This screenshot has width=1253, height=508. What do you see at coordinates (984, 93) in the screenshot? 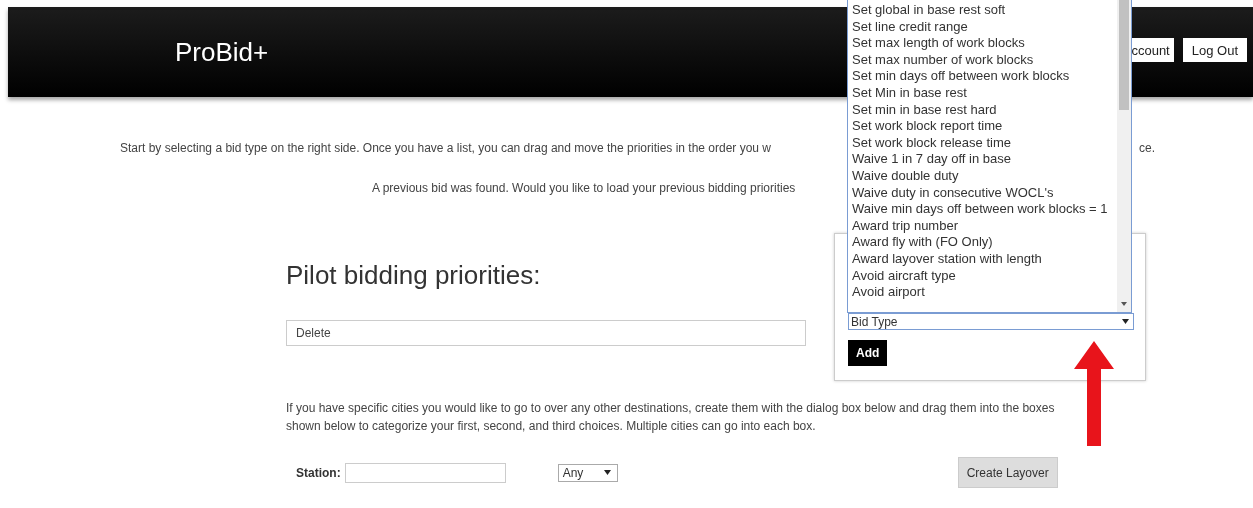
I see `dropdown-option: Set Min in base rest` at bounding box center [984, 93].